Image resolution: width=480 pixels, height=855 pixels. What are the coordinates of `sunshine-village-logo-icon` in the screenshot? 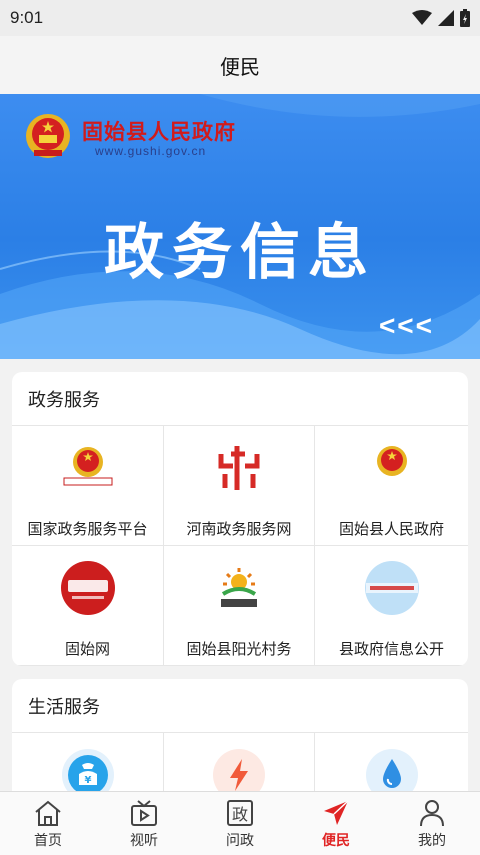 It's located at (239, 588).